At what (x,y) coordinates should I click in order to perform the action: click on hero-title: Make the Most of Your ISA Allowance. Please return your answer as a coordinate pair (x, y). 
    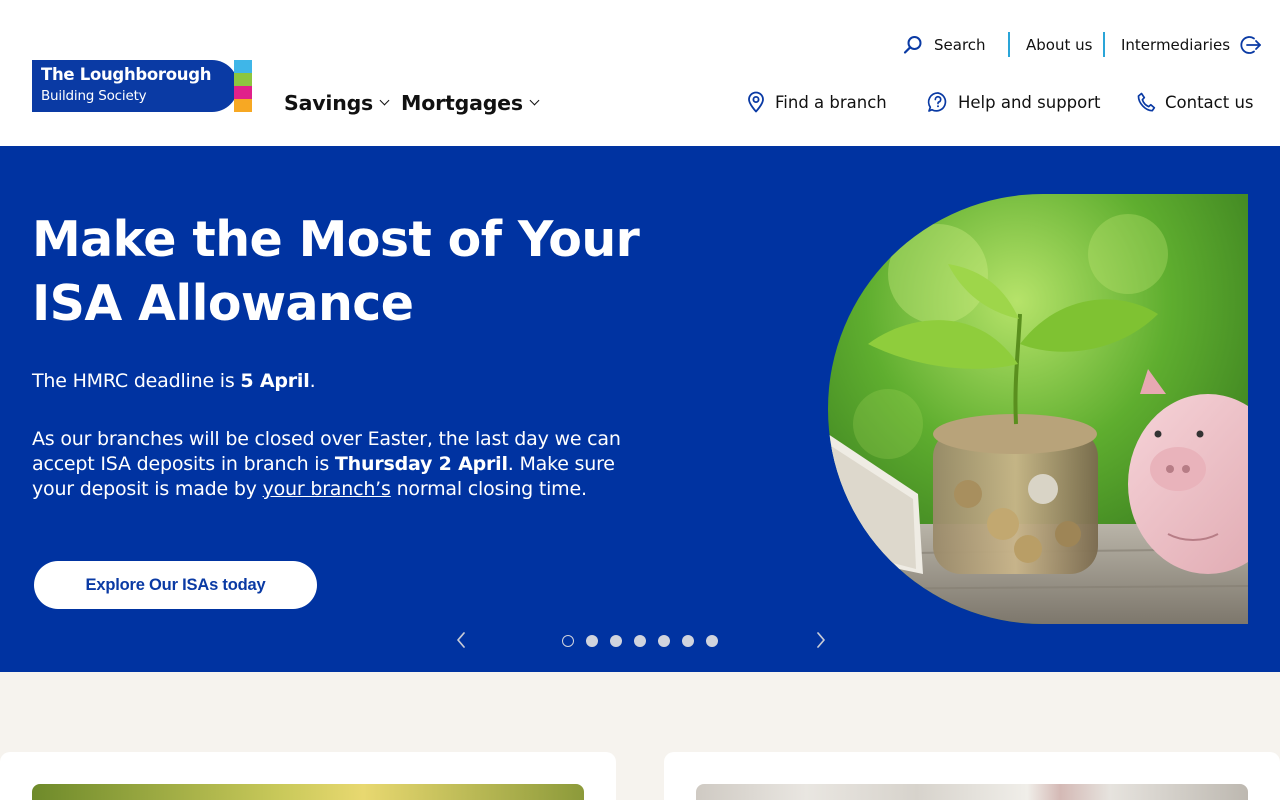
    Looking at the image, I should click on (336, 271).